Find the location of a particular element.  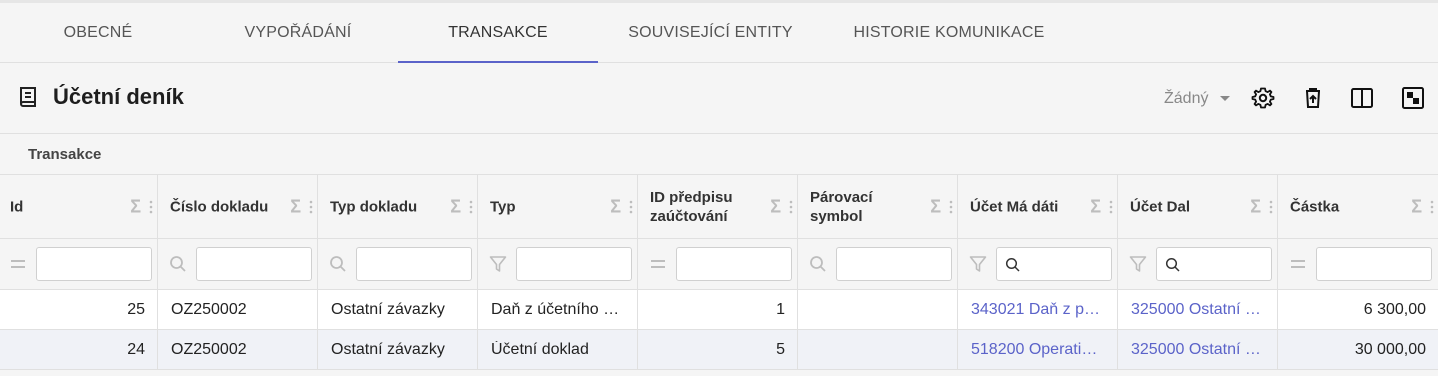

tab-transakce: TRANSAKCE is located at coordinates (498, 33).